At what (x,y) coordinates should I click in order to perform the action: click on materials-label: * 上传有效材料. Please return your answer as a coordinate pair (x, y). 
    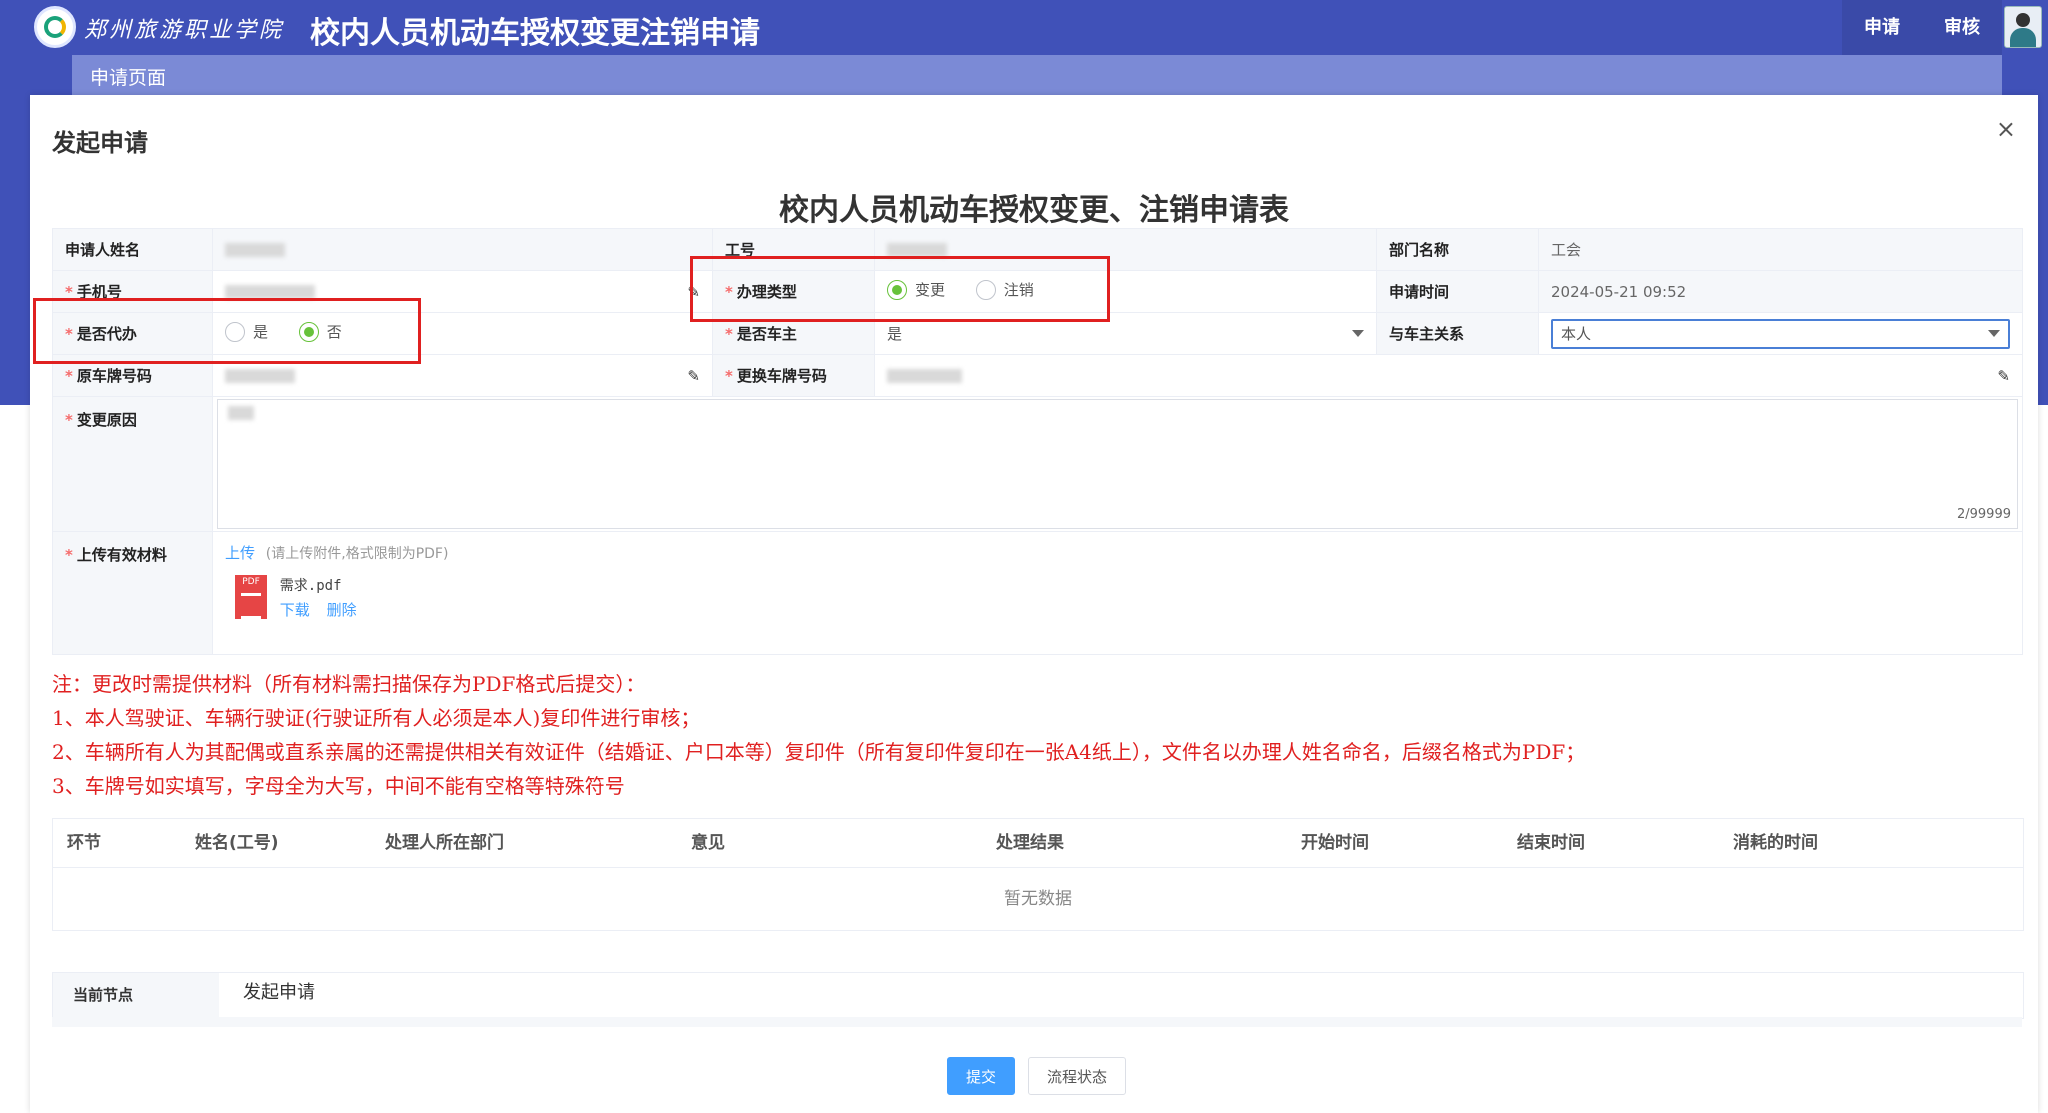
    Looking at the image, I should click on (132, 593).